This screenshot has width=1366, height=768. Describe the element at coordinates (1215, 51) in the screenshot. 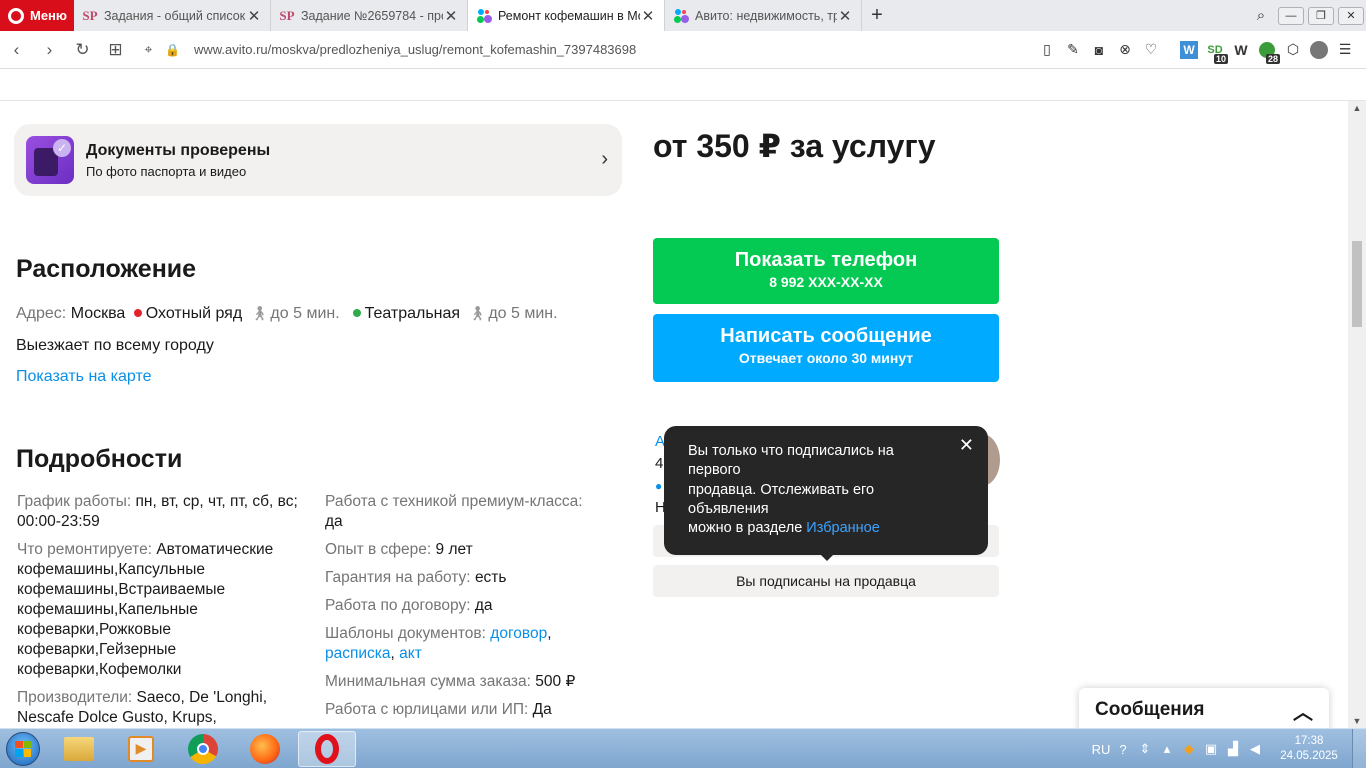

I see `extension-sd-icon: SD 10` at that location.